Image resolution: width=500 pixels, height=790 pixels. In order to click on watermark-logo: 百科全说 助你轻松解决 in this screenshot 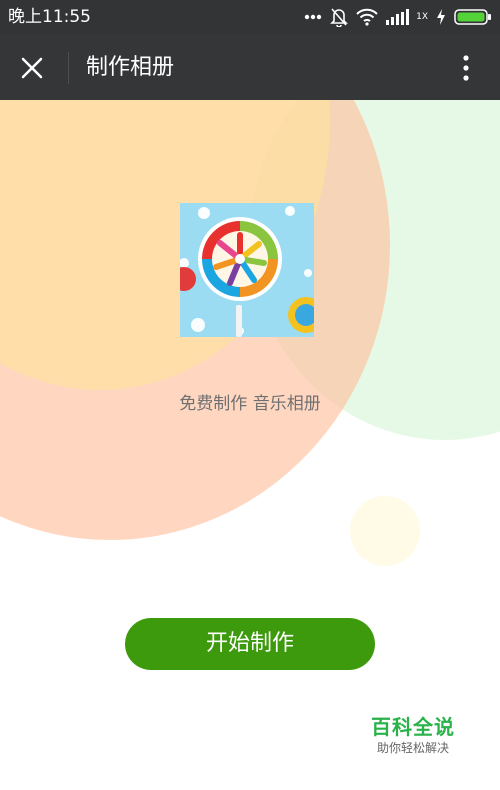, I will do `click(413, 735)`.